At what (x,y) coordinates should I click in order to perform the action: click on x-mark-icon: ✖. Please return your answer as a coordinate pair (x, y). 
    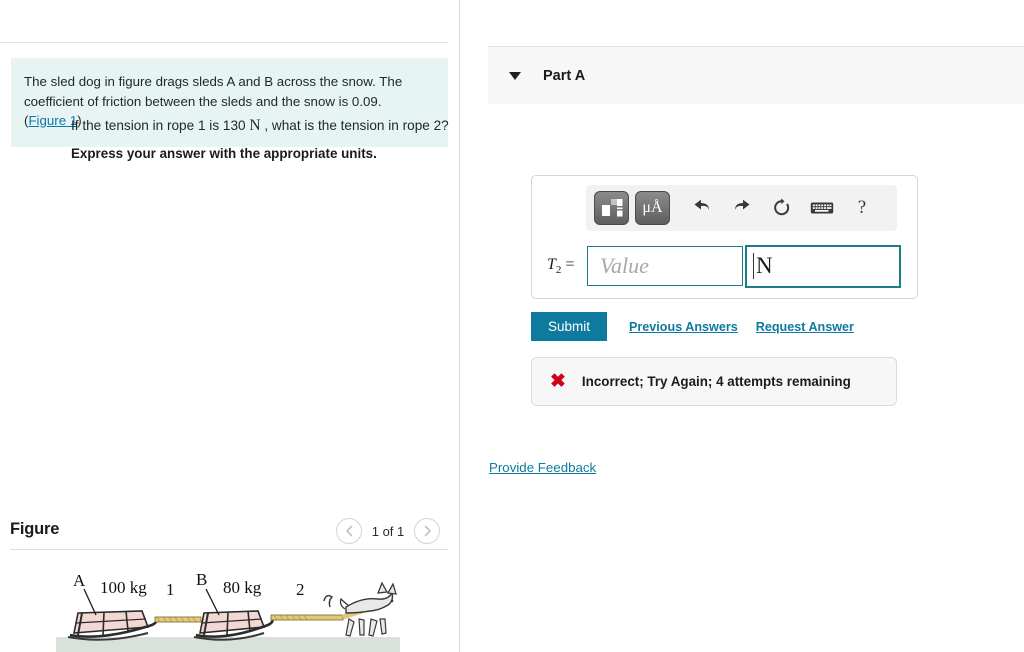
    Looking at the image, I should click on (558, 381).